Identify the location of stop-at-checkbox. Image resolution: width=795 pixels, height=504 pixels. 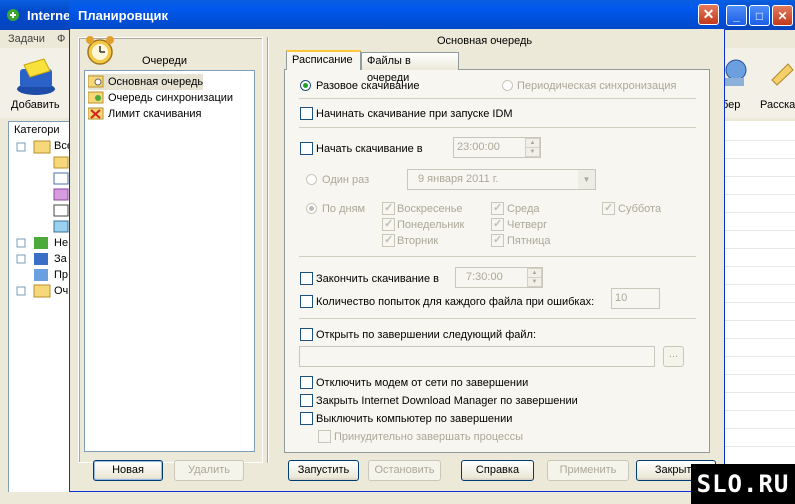
(306, 278).